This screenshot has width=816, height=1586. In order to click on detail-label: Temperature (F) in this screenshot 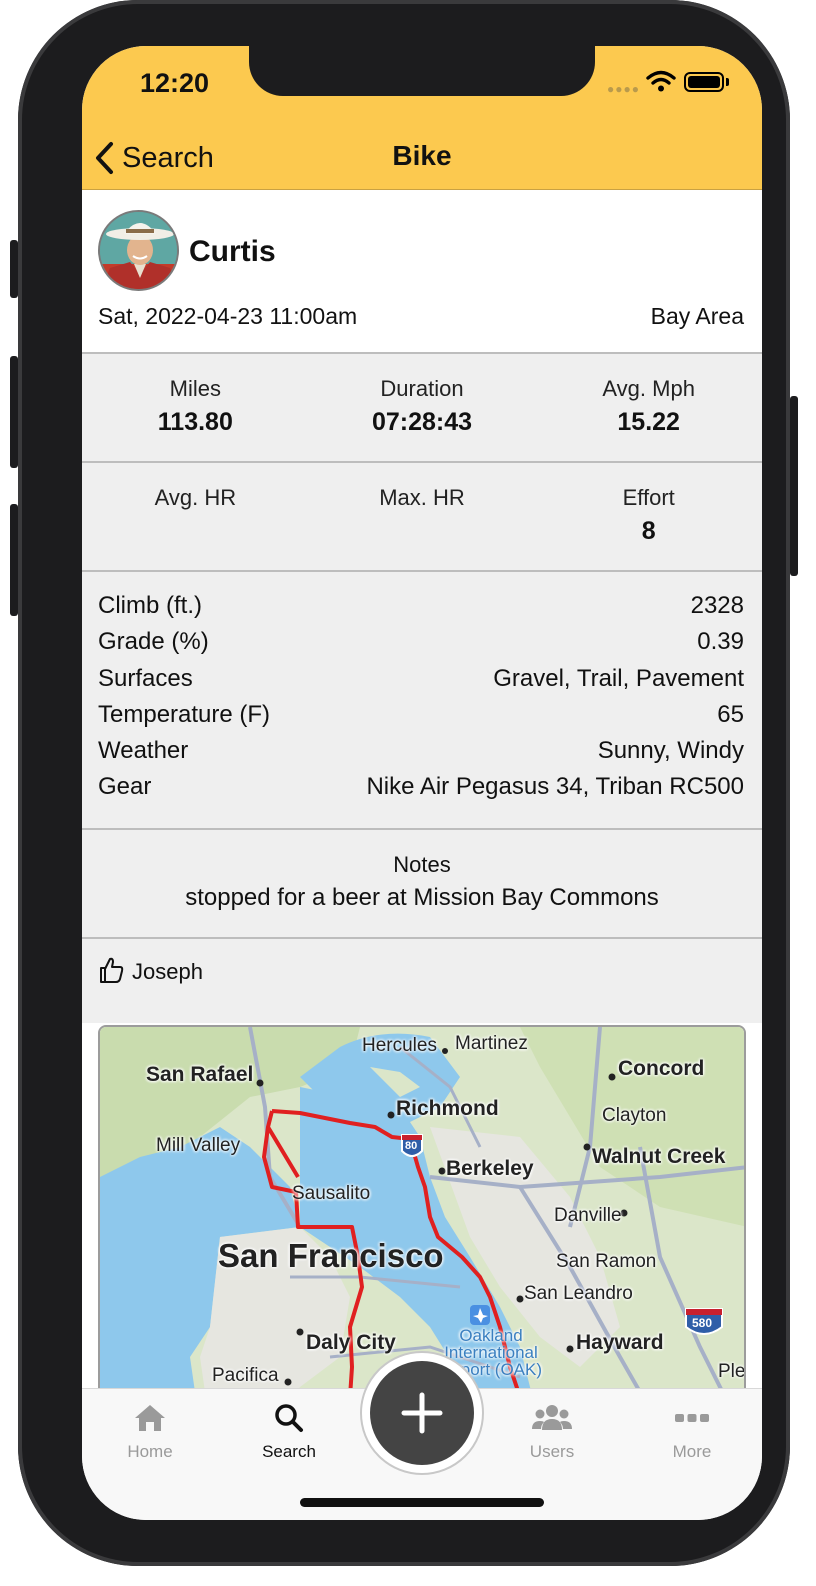, I will do `click(184, 714)`.